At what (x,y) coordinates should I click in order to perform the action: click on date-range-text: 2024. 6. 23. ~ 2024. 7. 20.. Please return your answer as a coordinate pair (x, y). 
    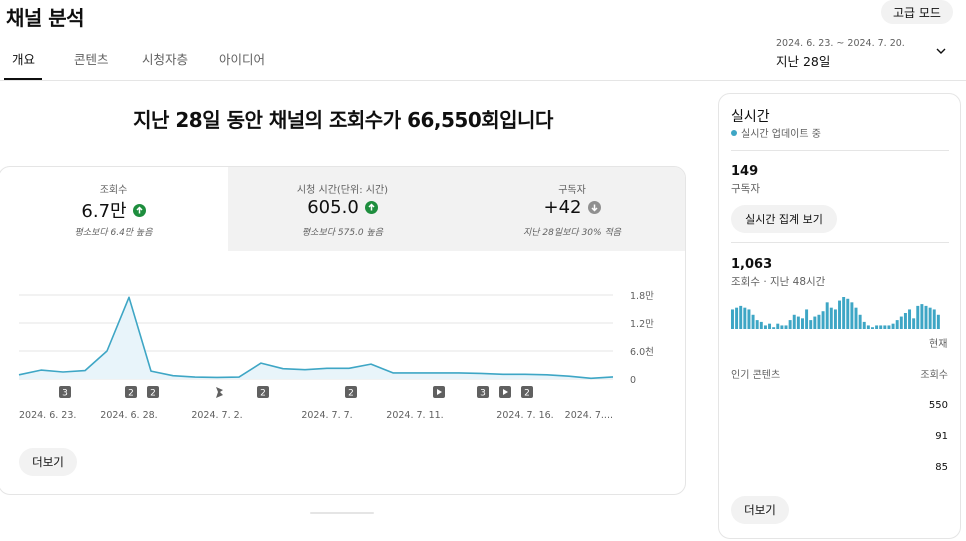
    Looking at the image, I should click on (840, 43).